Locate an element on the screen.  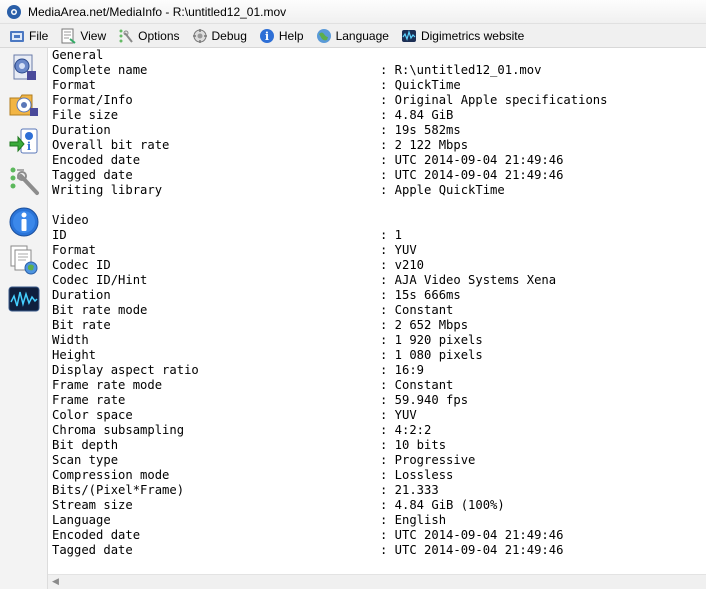
info-key: Frame rate mode is located at coordinates (107, 385).